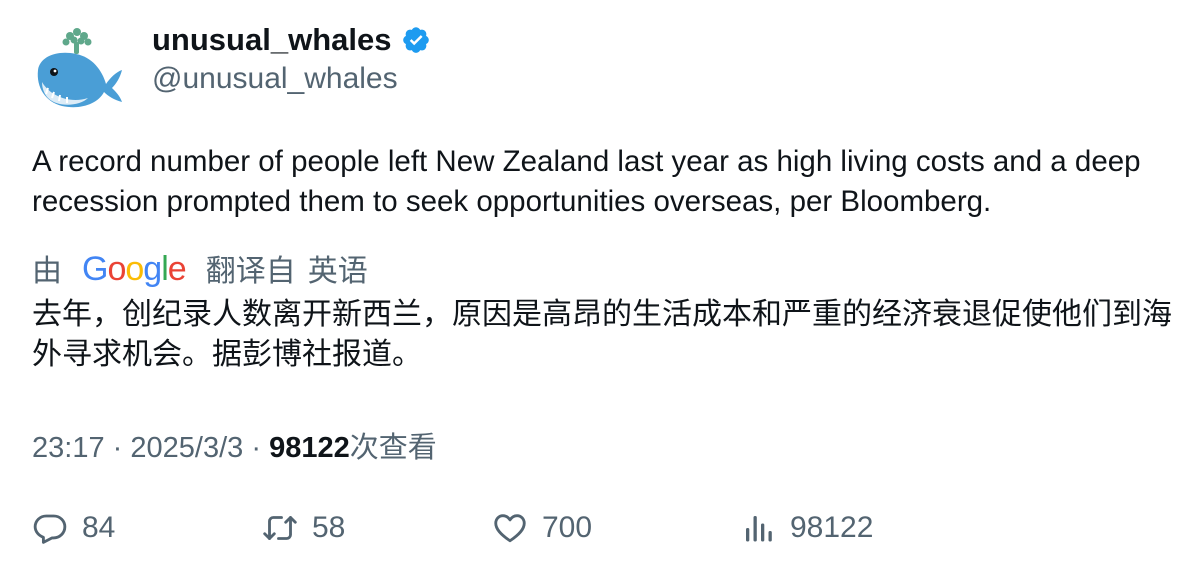 The width and height of the screenshot is (1196, 578). I want to click on avatar, so click(78, 69).